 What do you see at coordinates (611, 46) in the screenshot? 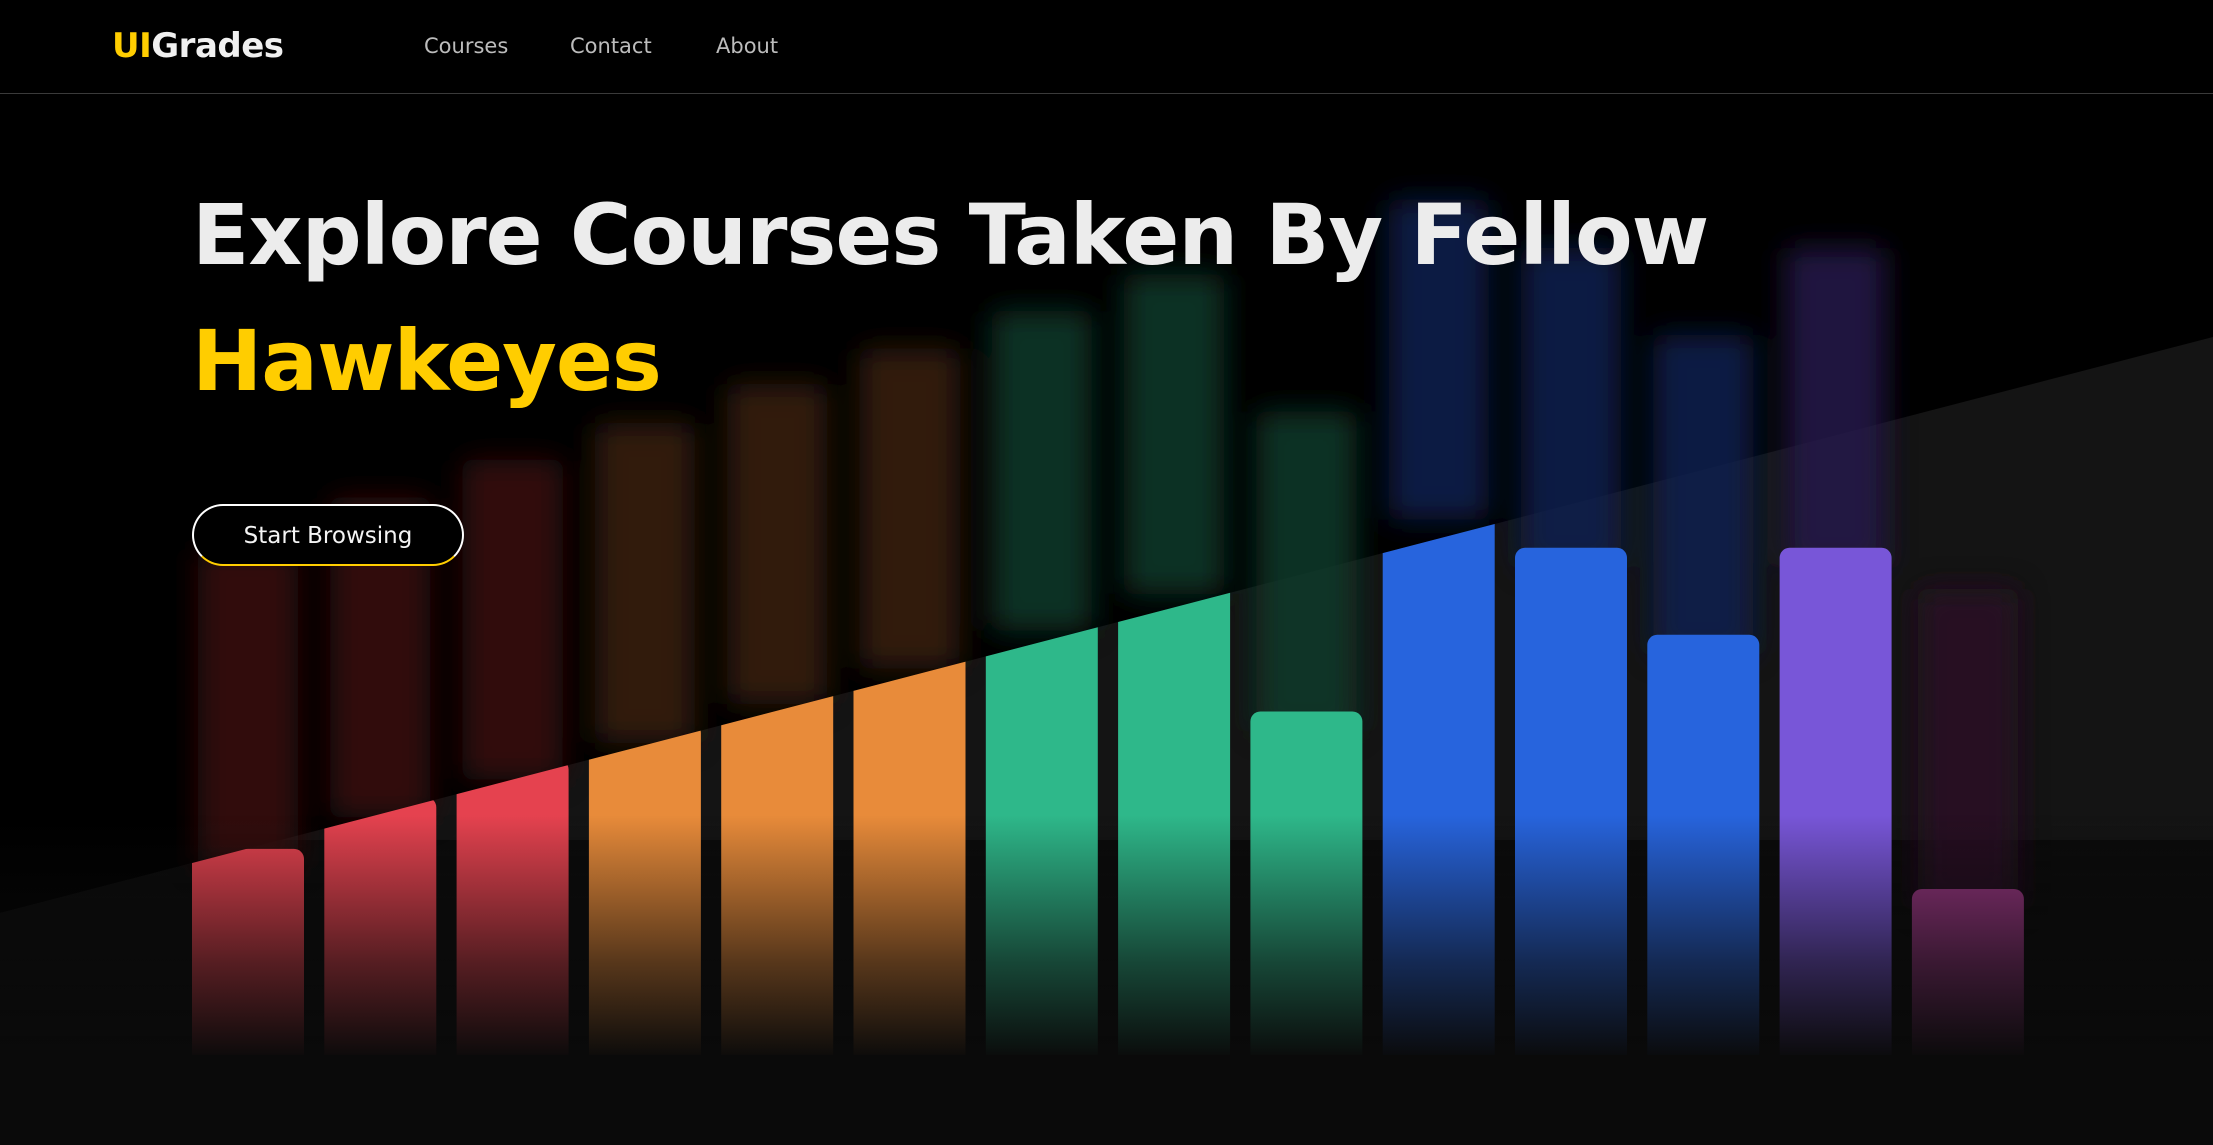
I see `nav-contact-link: Contact` at bounding box center [611, 46].